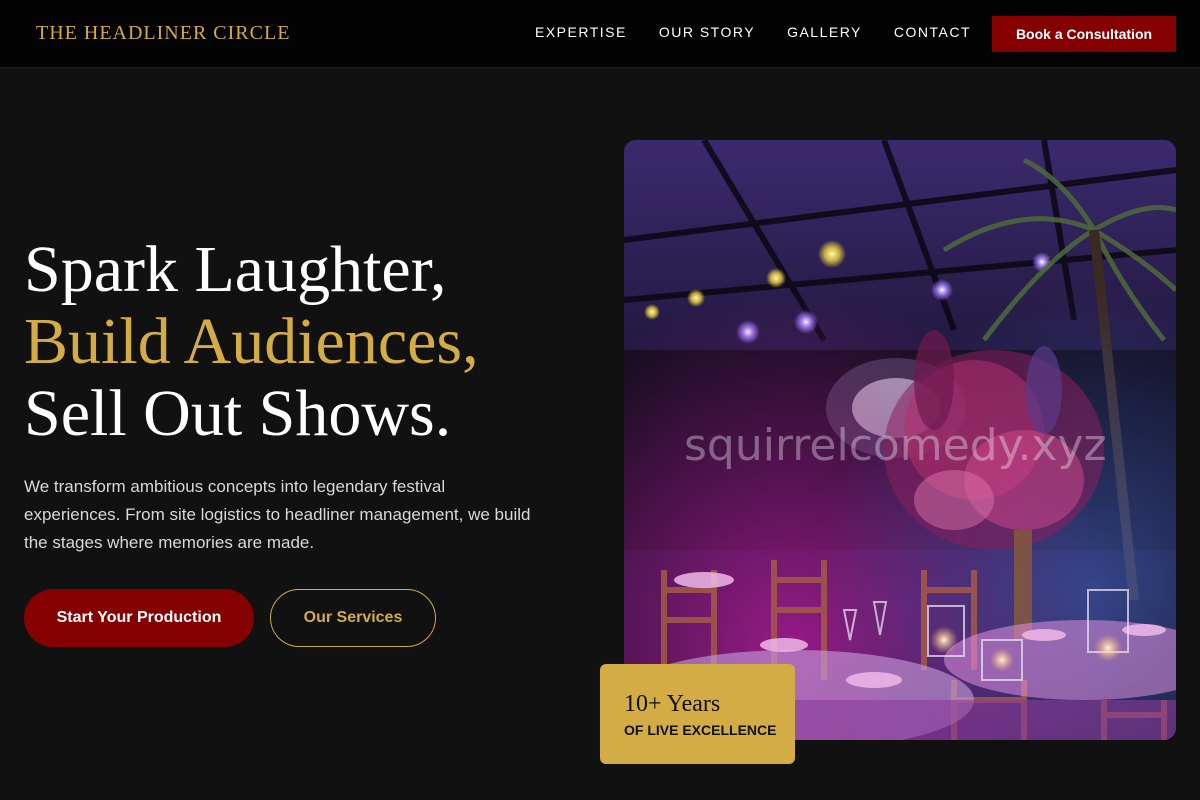 Image resolution: width=1200 pixels, height=800 pixels. What do you see at coordinates (163, 33) in the screenshot?
I see `brand-logo: THE HEADLINER CIRCLE` at bounding box center [163, 33].